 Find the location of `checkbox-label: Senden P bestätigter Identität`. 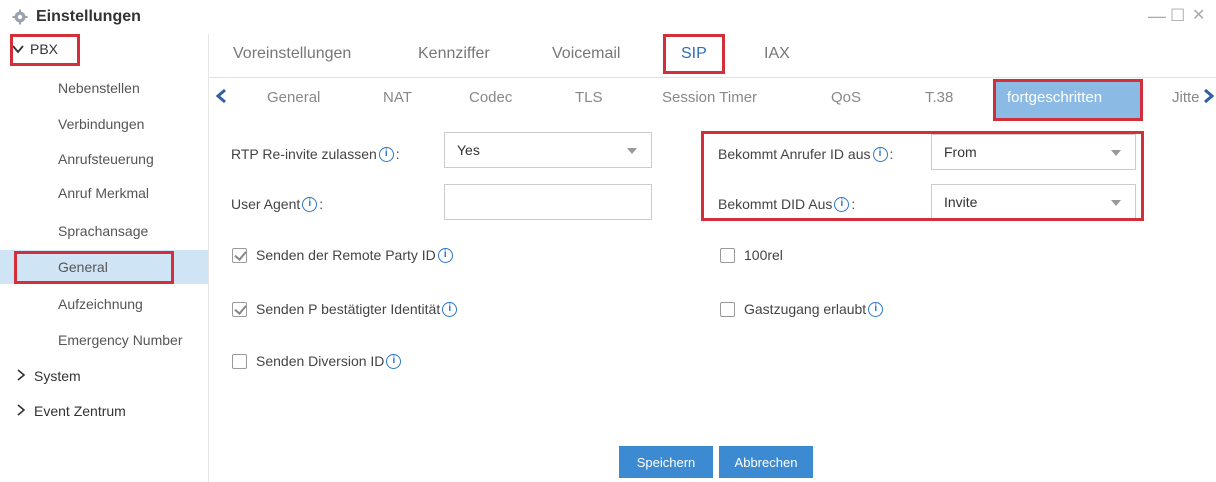

checkbox-label: Senden P bestätigter Identität is located at coordinates (348, 309).